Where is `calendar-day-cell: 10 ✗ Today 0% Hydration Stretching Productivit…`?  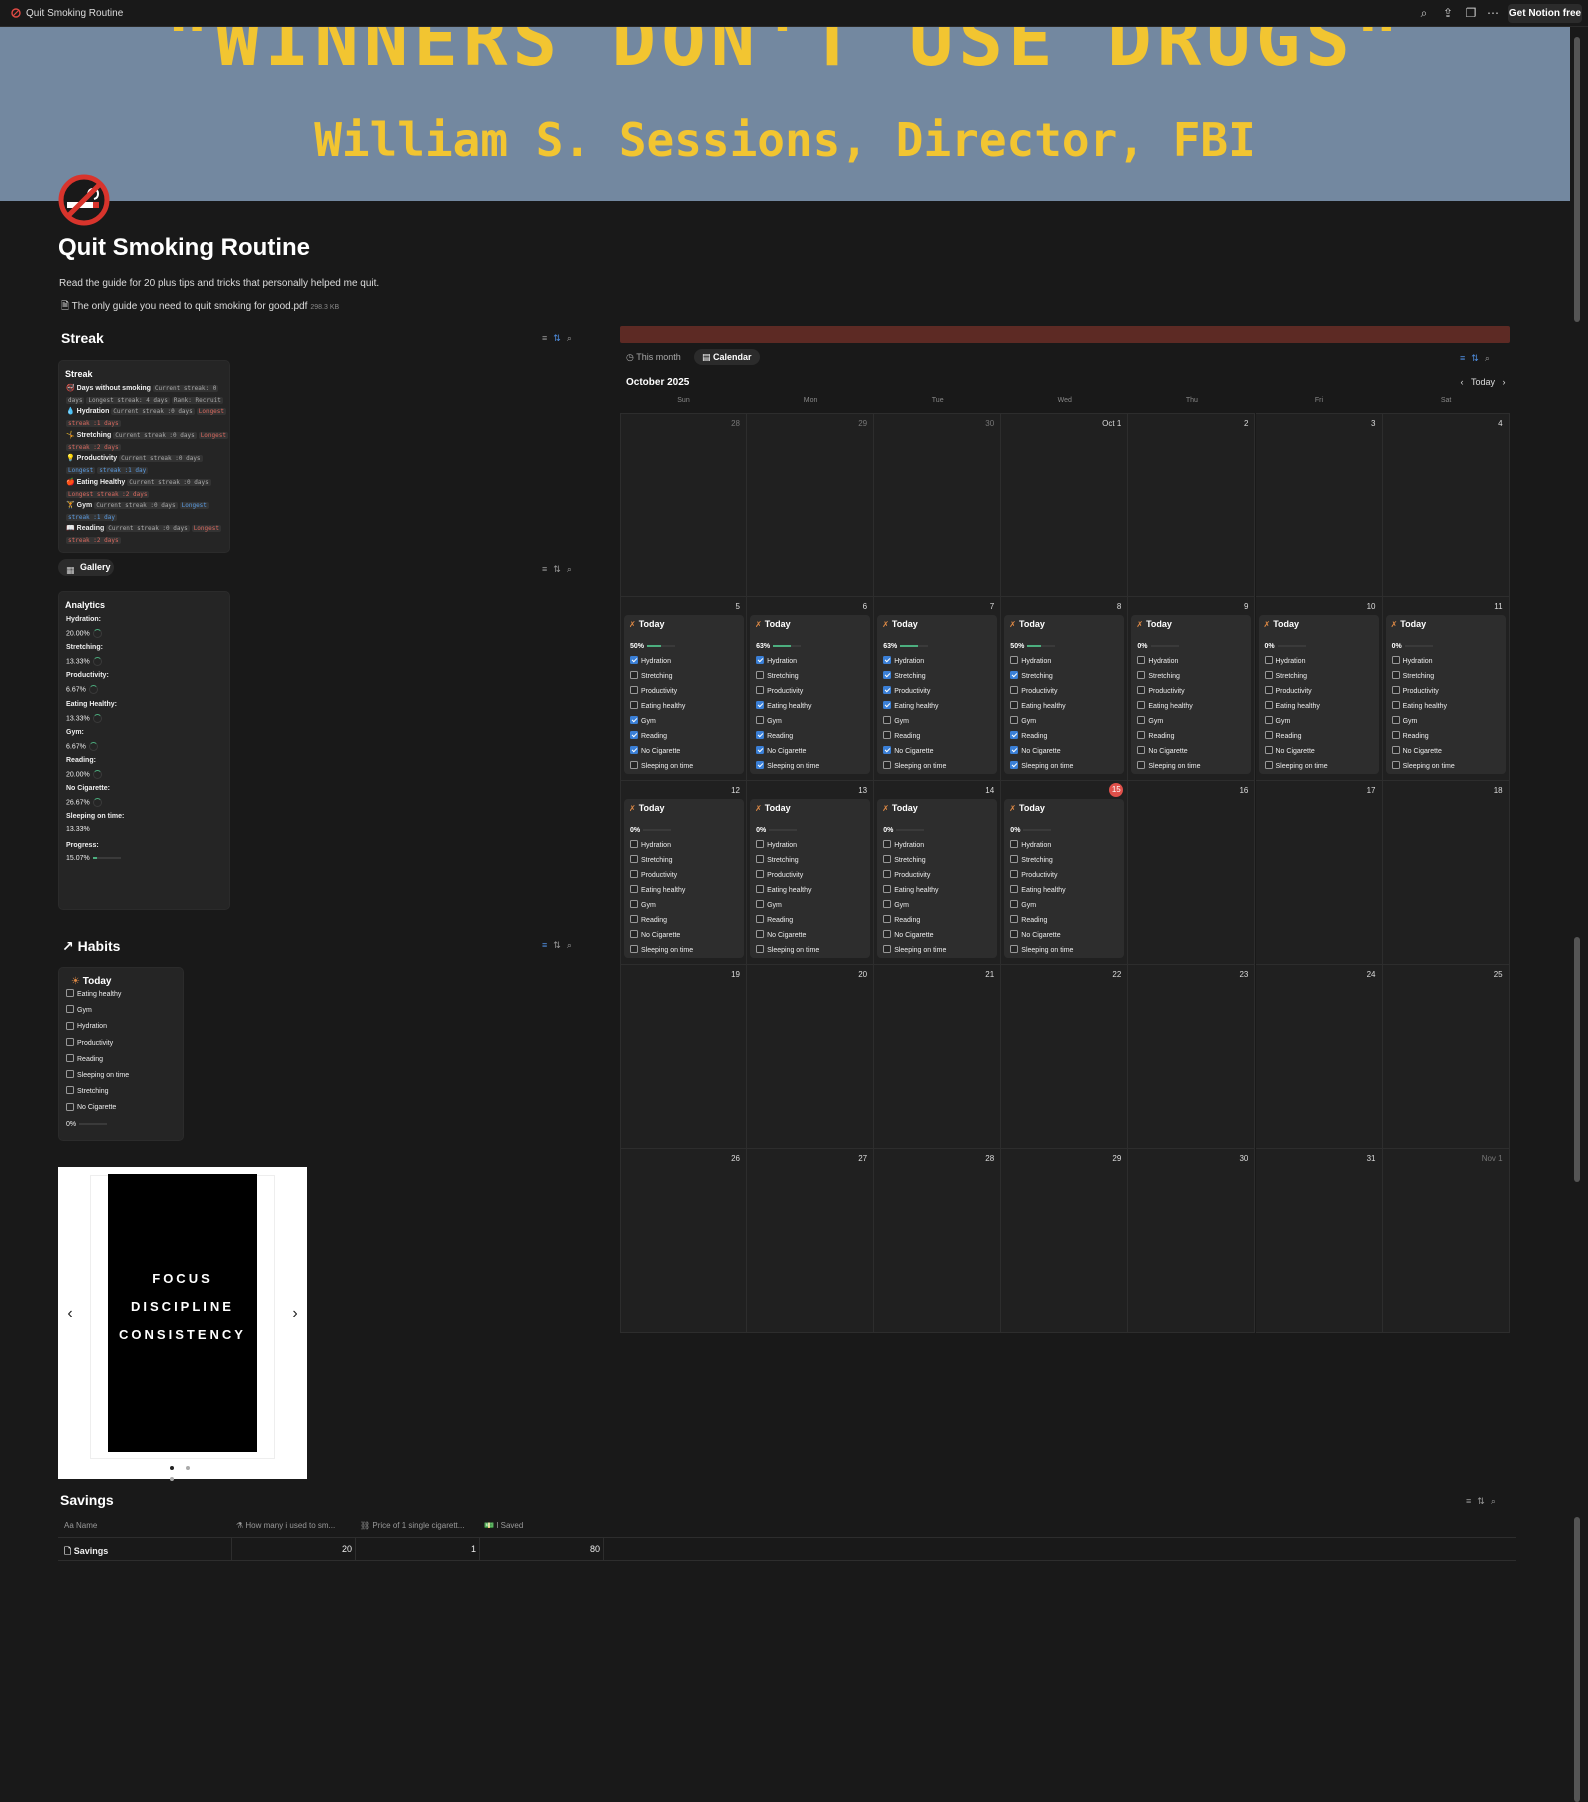
calendar-day-cell: 10 ✗ Today 0% Hydration Stretching Productivit… is located at coordinates (1319, 689).